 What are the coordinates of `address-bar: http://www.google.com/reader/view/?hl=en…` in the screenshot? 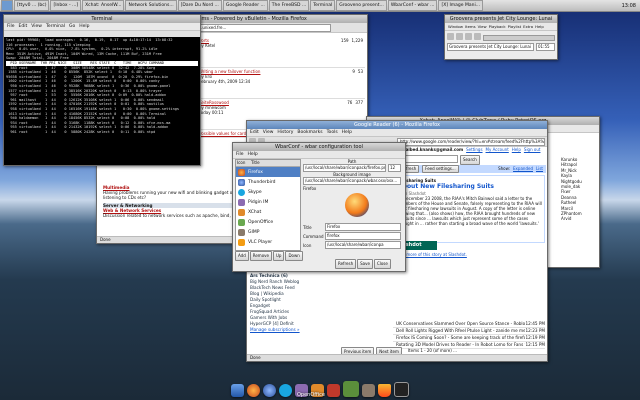 It's located at (471, 141).